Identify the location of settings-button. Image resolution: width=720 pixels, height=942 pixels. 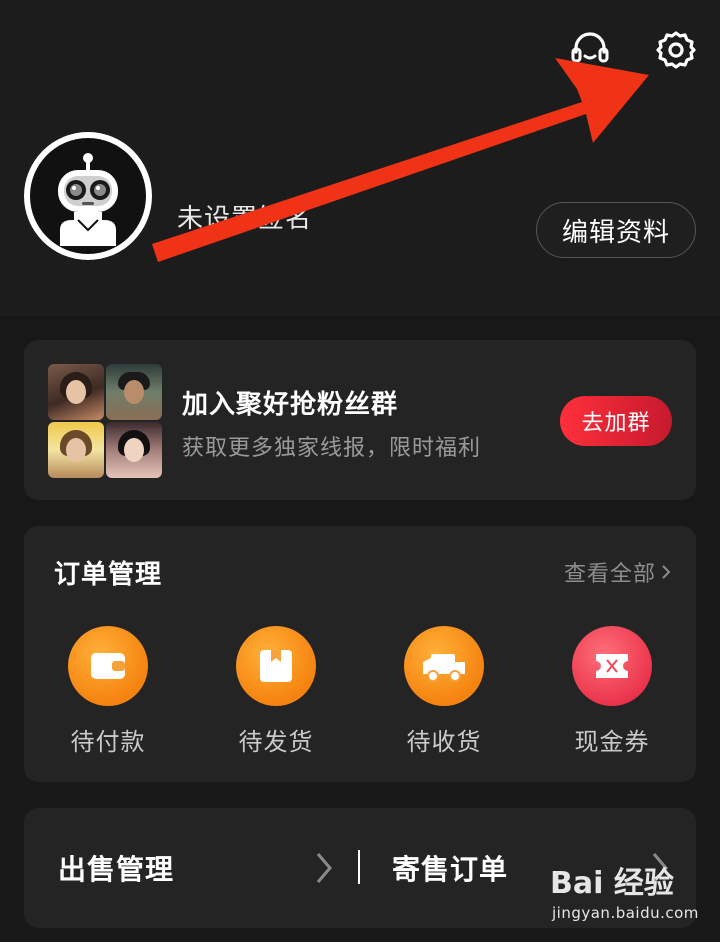
(676, 50).